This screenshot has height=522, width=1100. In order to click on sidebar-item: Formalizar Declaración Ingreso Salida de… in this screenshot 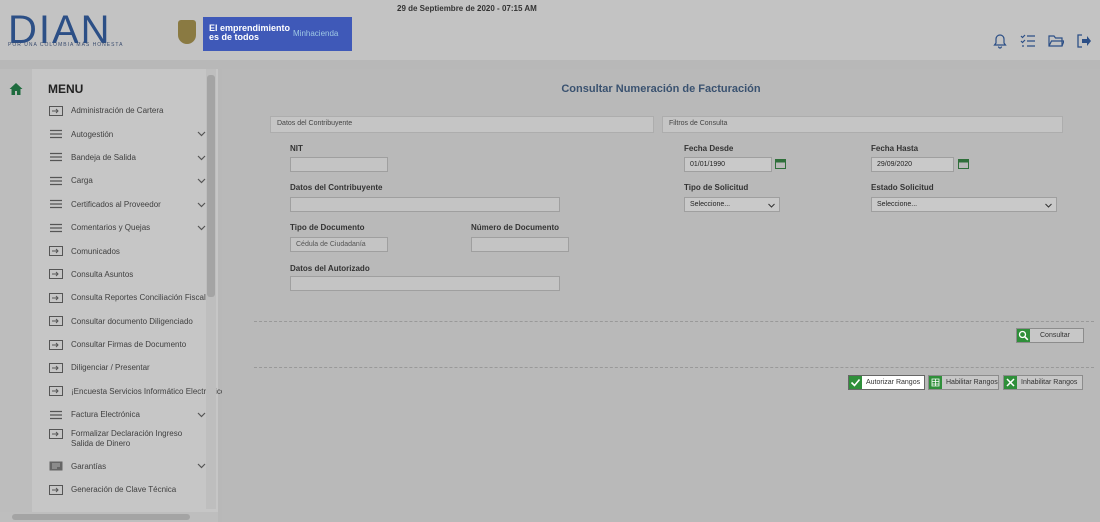, I will do `click(123, 440)`.